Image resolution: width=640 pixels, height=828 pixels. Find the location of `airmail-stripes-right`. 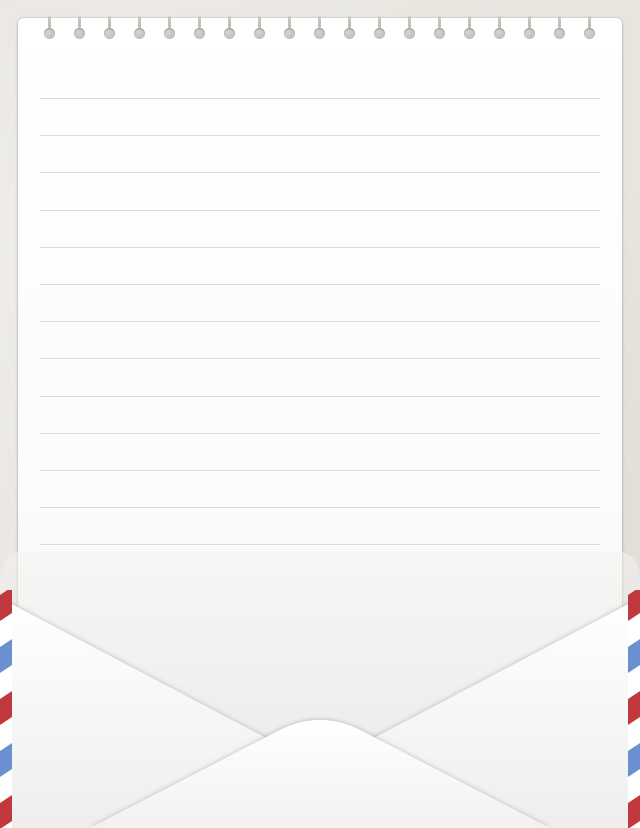

airmail-stripes-right is located at coordinates (634, 709).